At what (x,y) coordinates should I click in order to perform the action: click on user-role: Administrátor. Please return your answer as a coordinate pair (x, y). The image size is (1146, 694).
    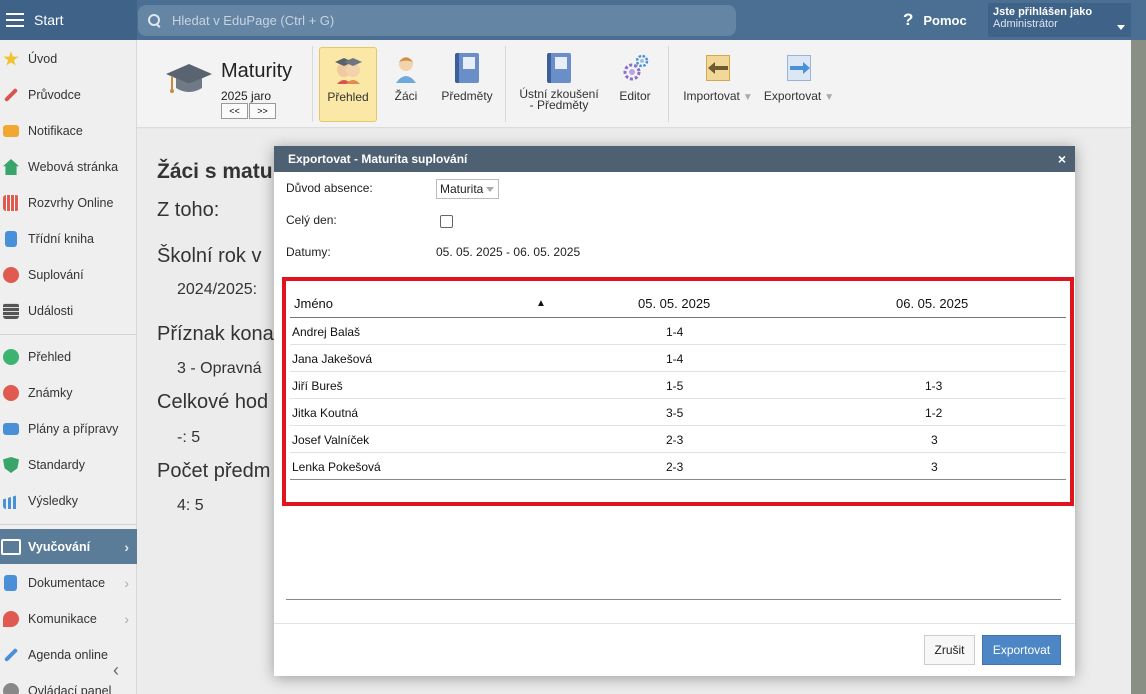
    Looking at the image, I should click on (1025, 24).